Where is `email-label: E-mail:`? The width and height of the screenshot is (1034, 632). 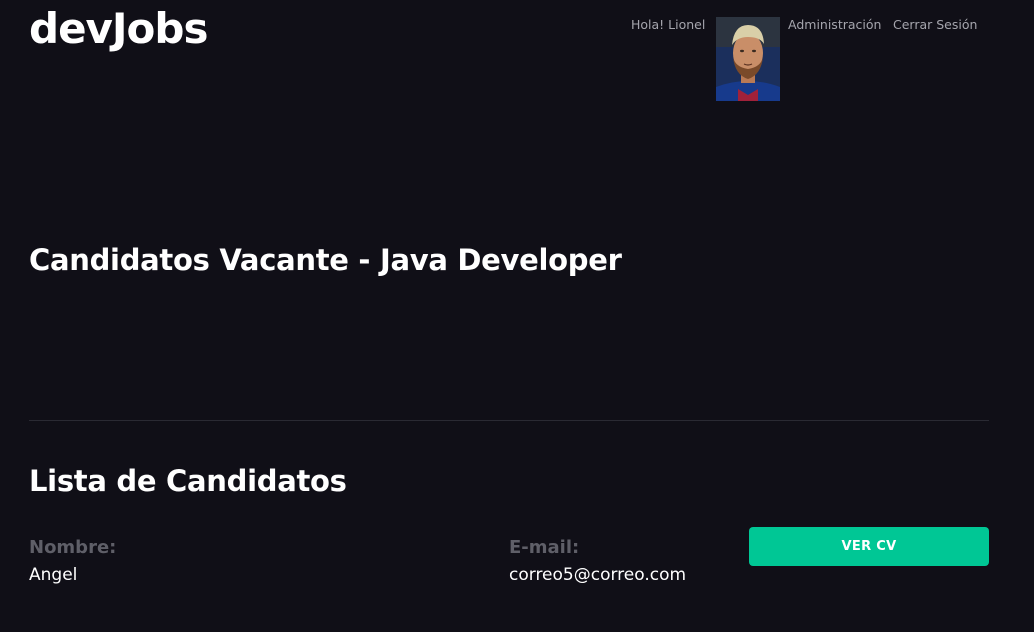 email-label: E-mail: is located at coordinates (544, 547).